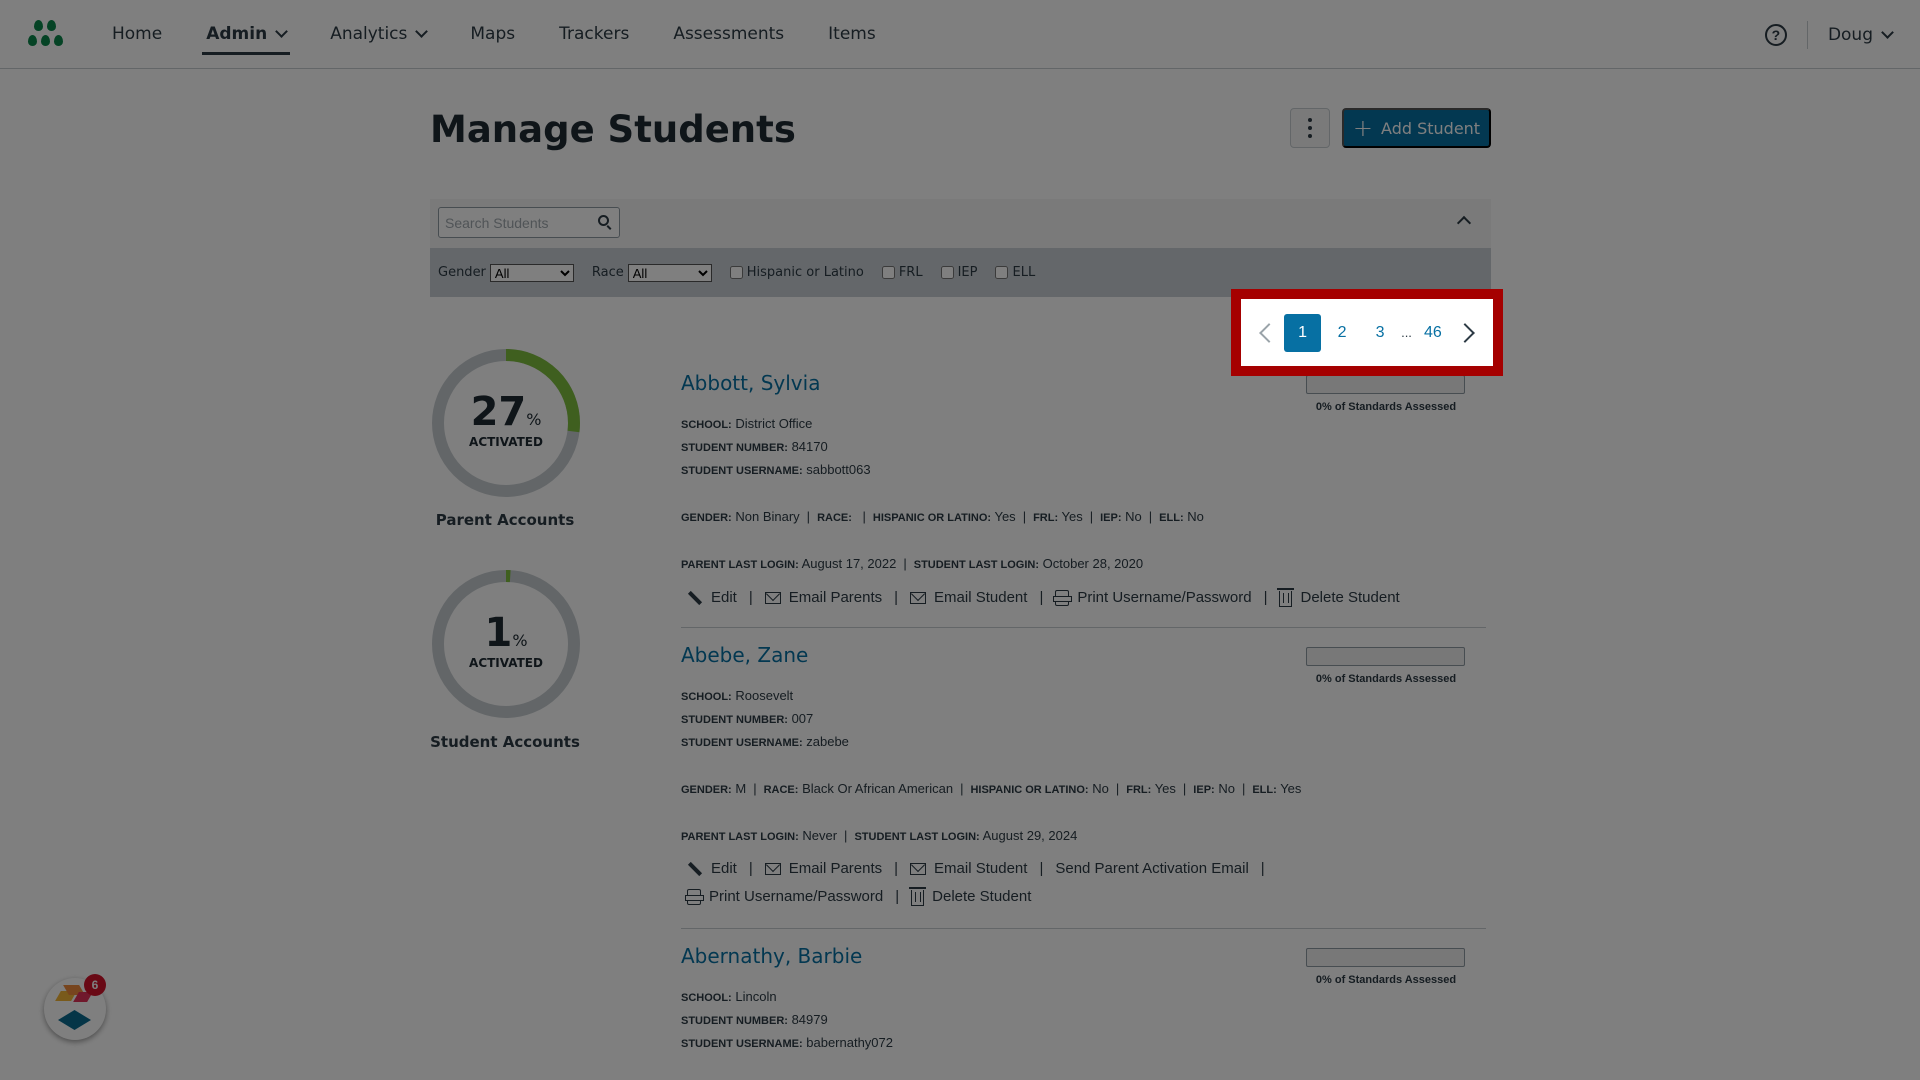 Image resolution: width=1920 pixels, height=1080 pixels. I want to click on send-parent-activation-button: Send Parent Activation Email, so click(1151, 868).